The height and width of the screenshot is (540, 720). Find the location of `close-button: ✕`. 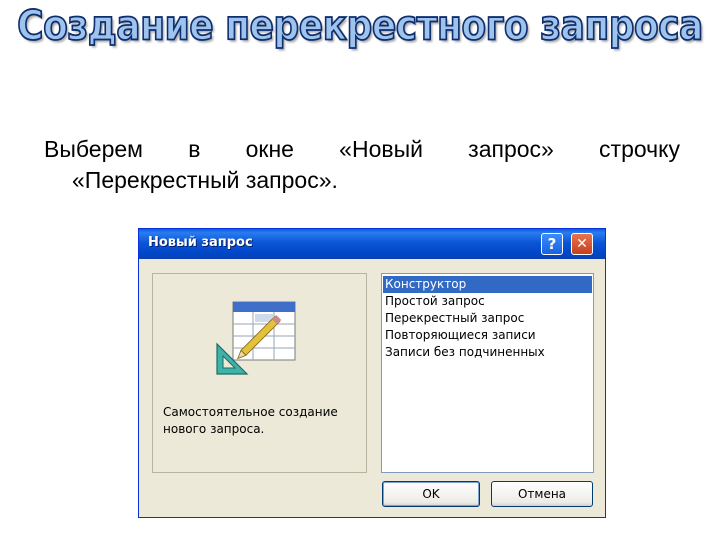

close-button: ✕ is located at coordinates (582, 244).